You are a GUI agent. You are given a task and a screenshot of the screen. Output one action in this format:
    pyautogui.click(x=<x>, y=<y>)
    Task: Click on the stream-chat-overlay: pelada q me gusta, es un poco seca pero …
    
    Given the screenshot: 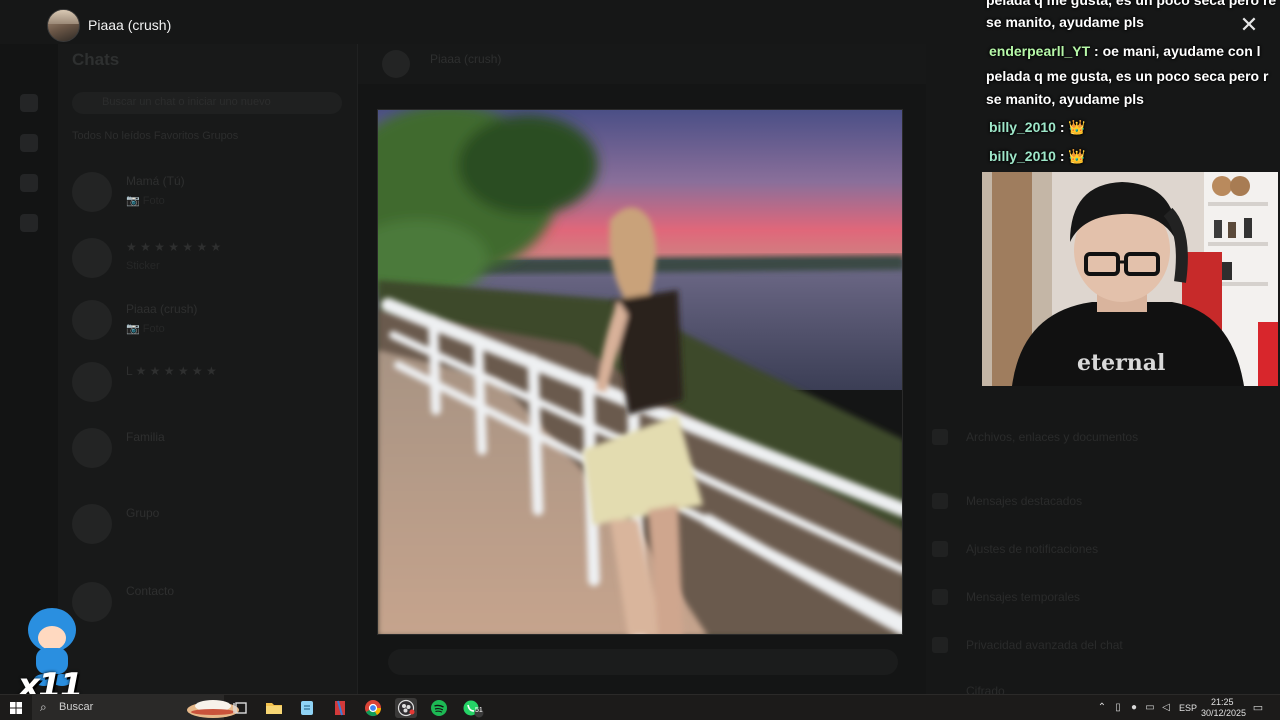 What is the action you would take?
    pyautogui.click(x=1131, y=86)
    